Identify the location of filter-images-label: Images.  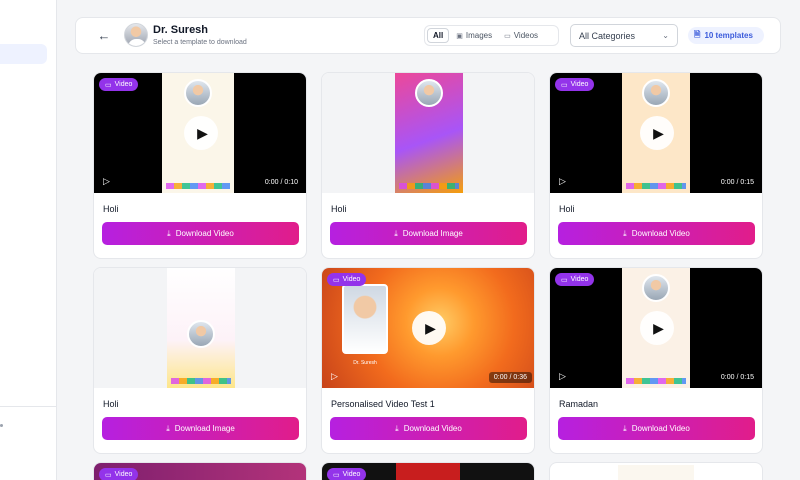
(479, 35).